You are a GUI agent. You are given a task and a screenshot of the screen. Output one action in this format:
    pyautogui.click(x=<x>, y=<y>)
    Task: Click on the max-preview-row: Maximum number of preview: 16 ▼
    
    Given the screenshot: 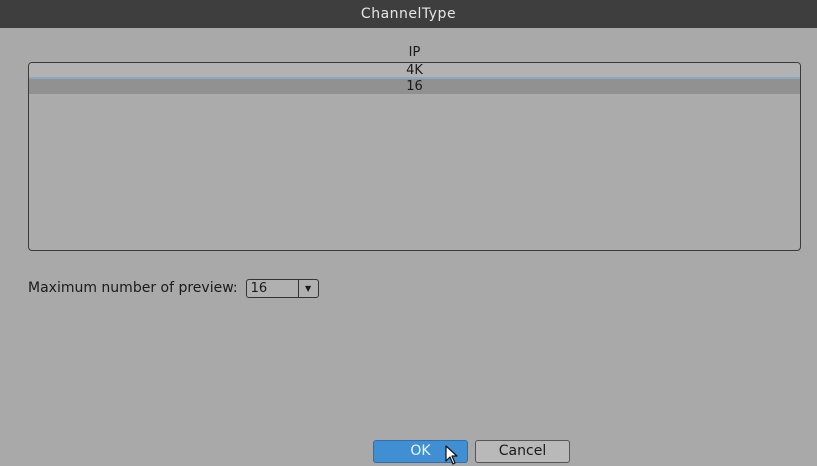 What is the action you would take?
    pyautogui.click(x=173, y=288)
    